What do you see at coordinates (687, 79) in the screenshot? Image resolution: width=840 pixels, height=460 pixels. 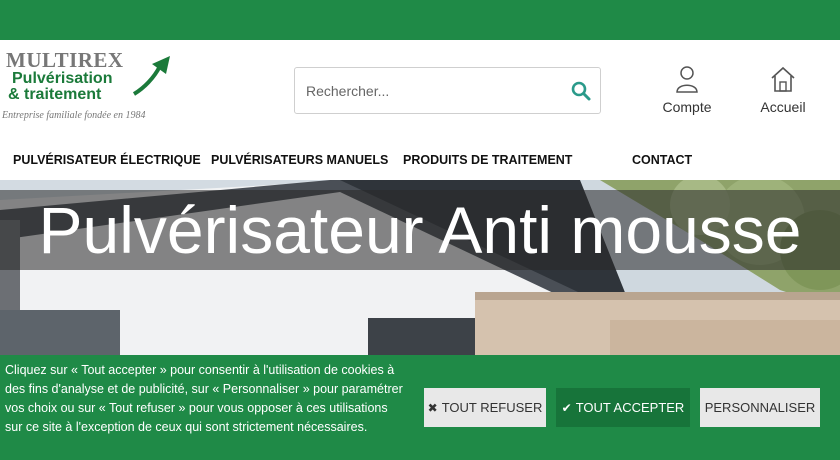 I see `user-icon` at bounding box center [687, 79].